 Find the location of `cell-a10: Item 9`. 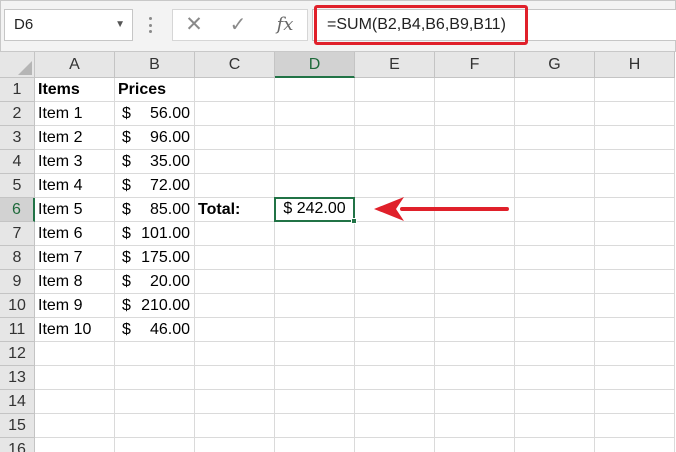

cell-a10: Item 9 is located at coordinates (75, 306).